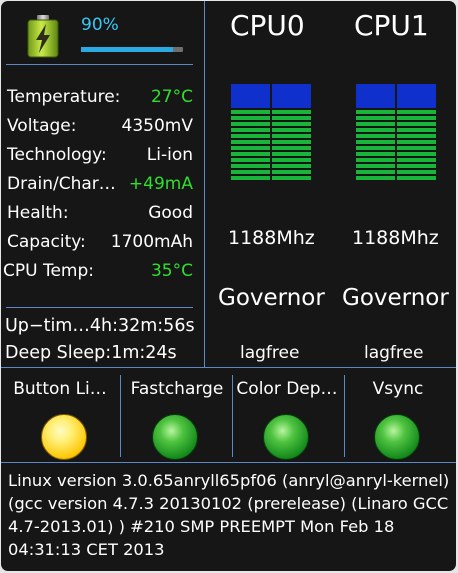 The image size is (458, 573). What do you see at coordinates (391, 25) in the screenshot?
I see `cpu1-title: CPU1` at bounding box center [391, 25].